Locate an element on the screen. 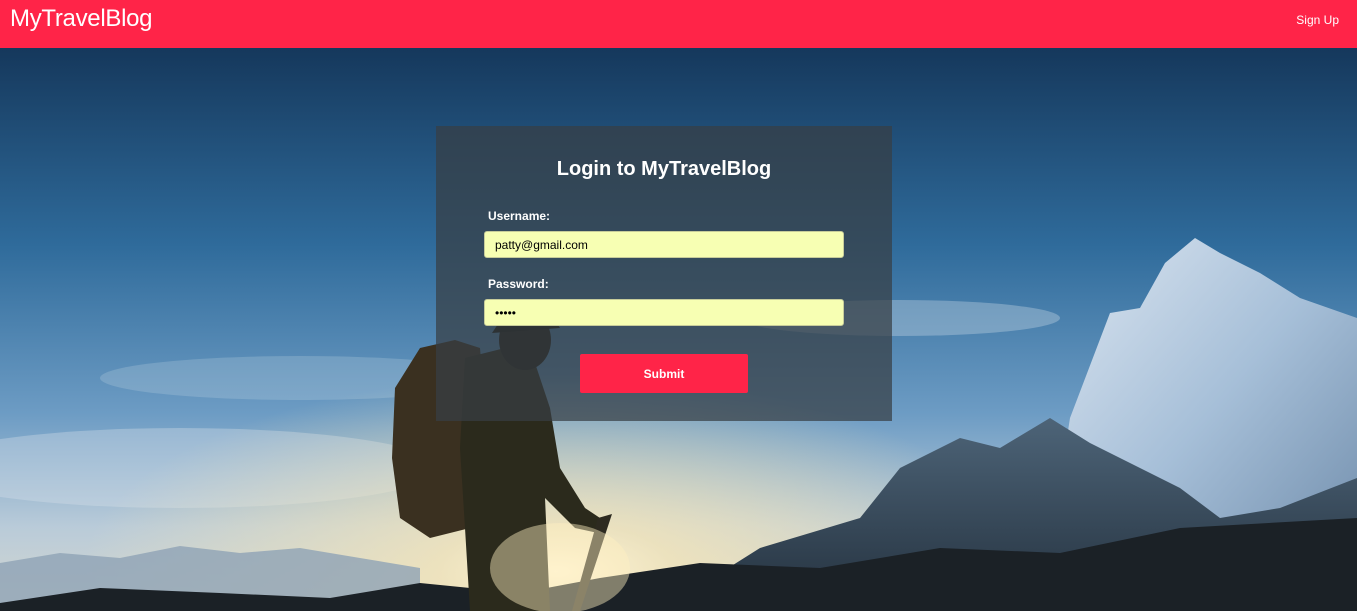  password-label: Password: is located at coordinates (518, 284).